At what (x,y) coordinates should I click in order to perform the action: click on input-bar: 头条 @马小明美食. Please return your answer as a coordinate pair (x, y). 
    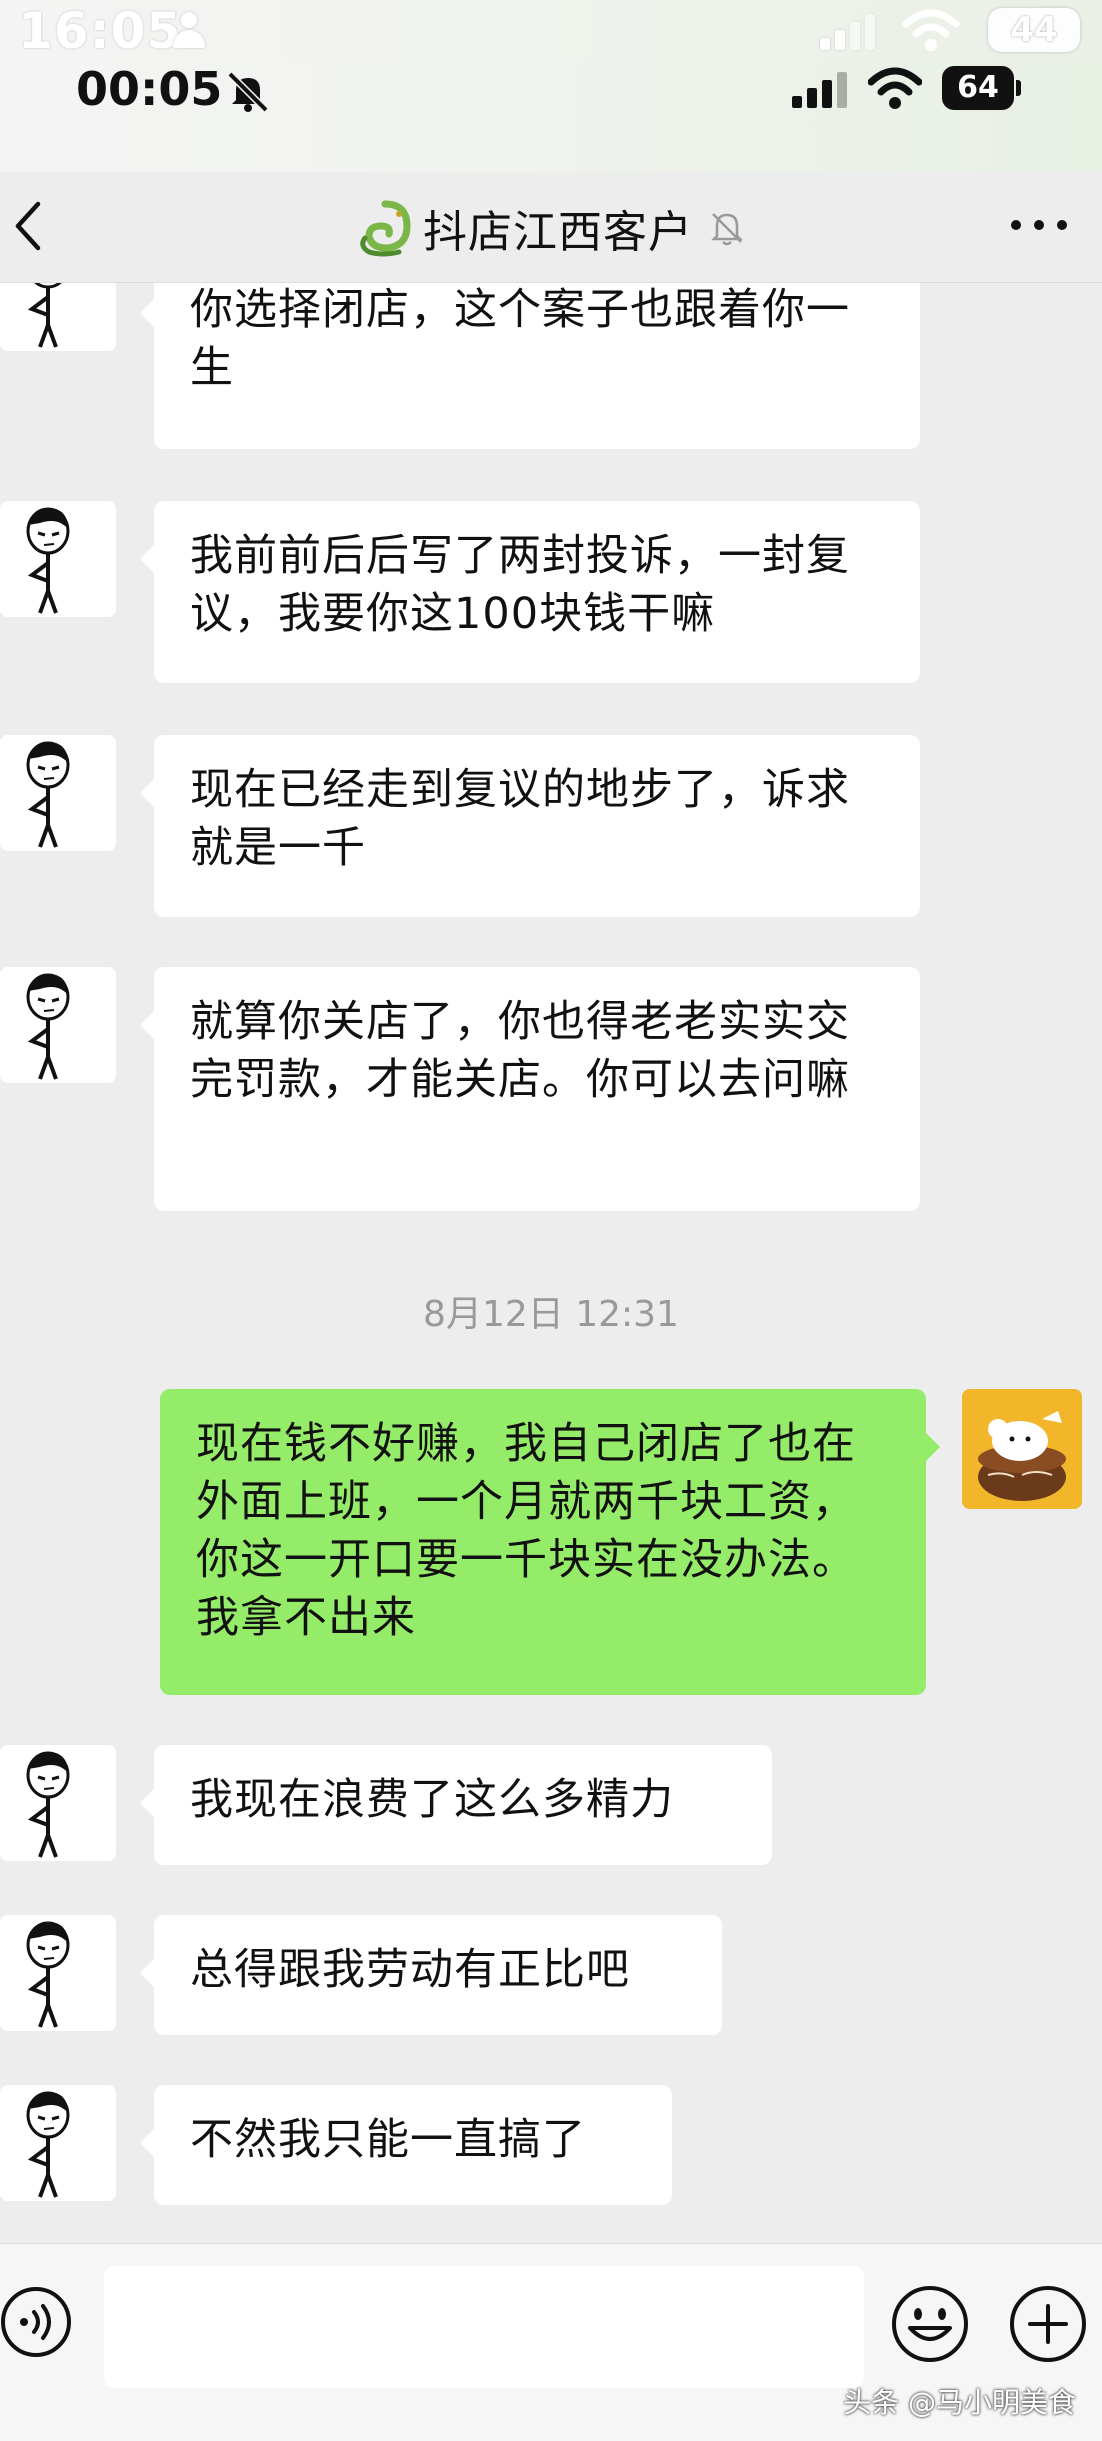
    Looking at the image, I should click on (551, 2342).